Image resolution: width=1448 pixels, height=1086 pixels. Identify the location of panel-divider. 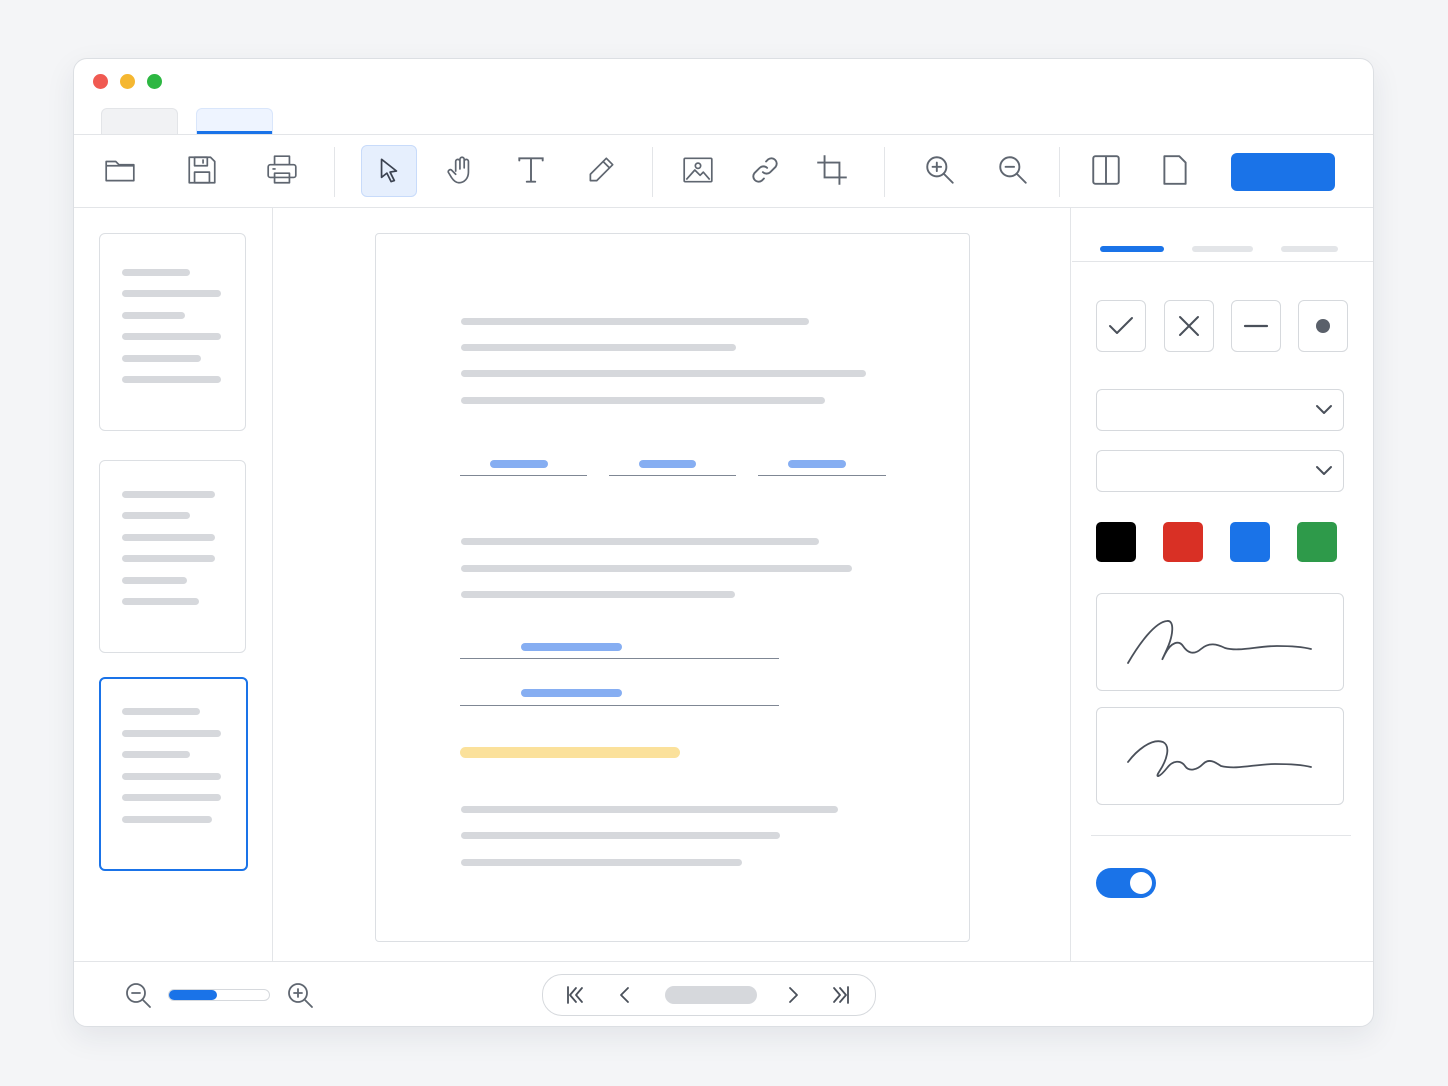
(1070, 584).